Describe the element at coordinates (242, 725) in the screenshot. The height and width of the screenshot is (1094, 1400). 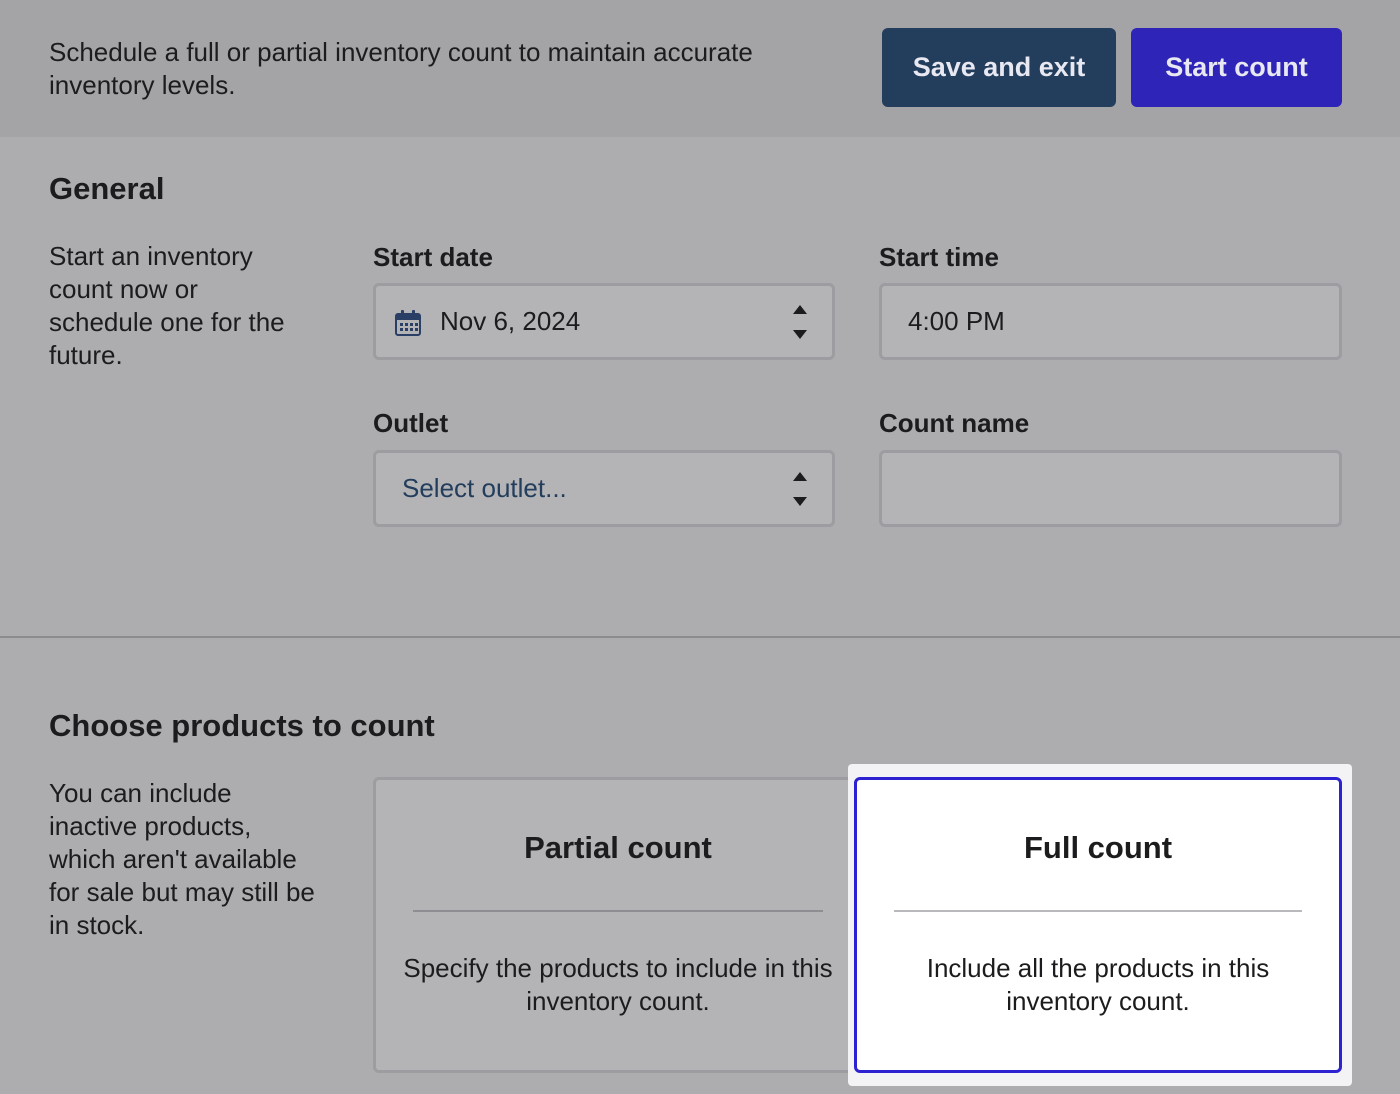
I see `section-title-products: Choose products to count` at that location.